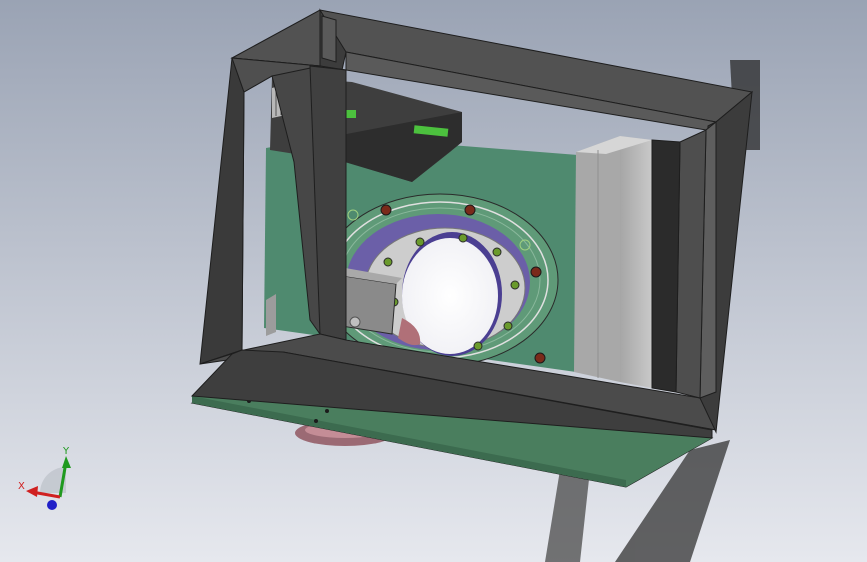 The width and height of the screenshot is (867, 562). What do you see at coordinates (613, 262) in the screenshot?
I see `motor-housing` at bounding box center [613, 262].